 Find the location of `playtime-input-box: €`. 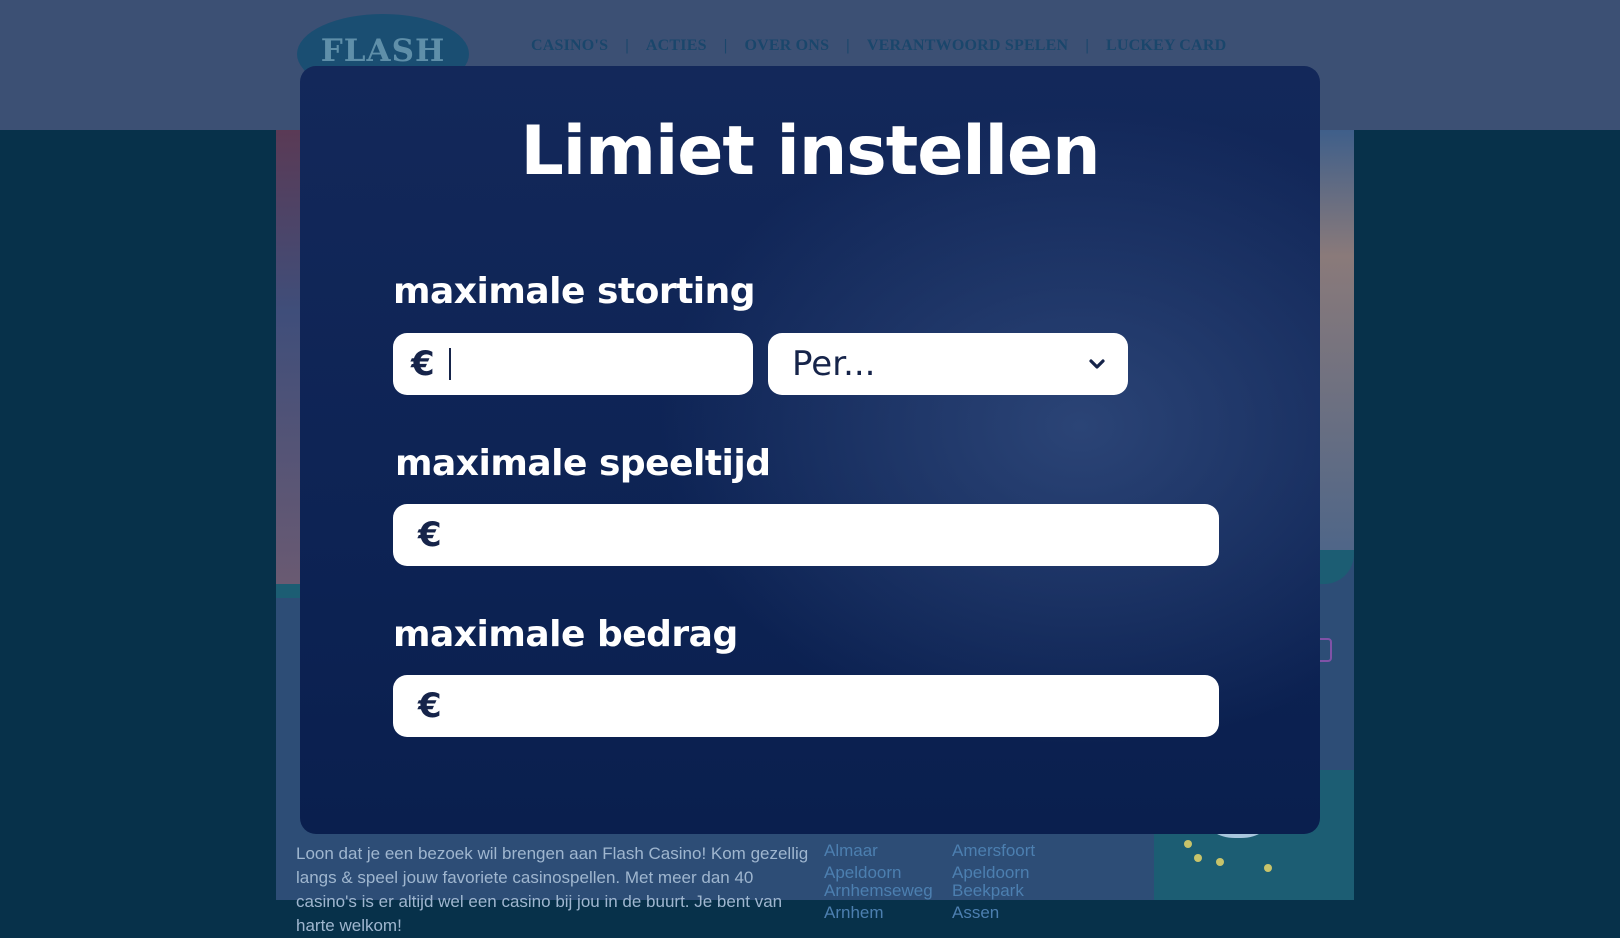

playtime-input-box: € is located at coordinates (806, 535).